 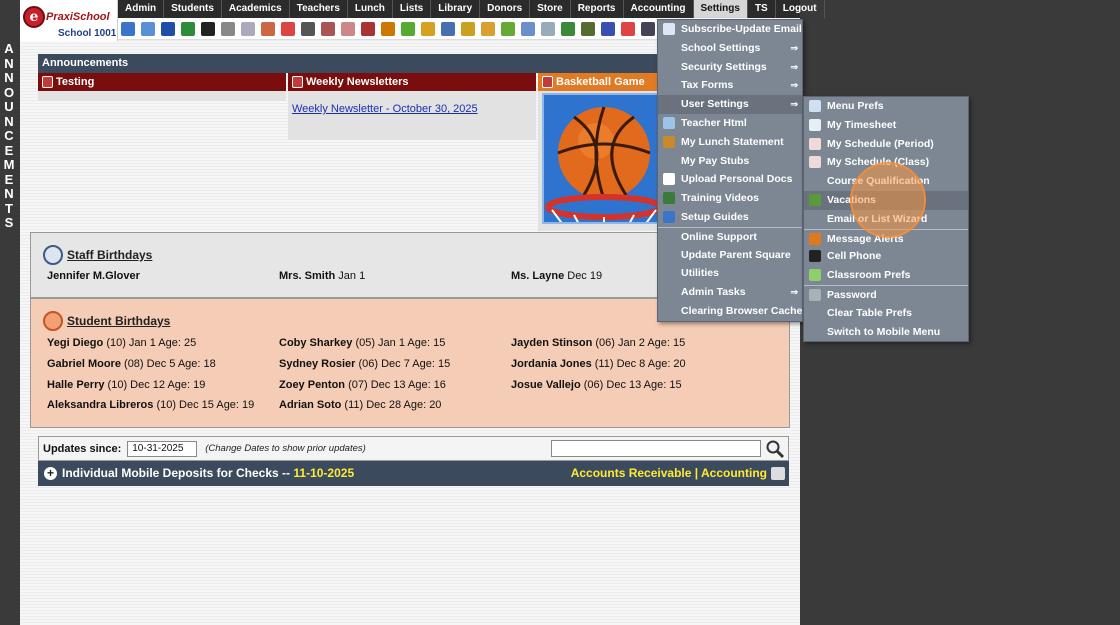 I want to click on updates-since-date-input: 10-31-2025, so click(x=162, y=448).